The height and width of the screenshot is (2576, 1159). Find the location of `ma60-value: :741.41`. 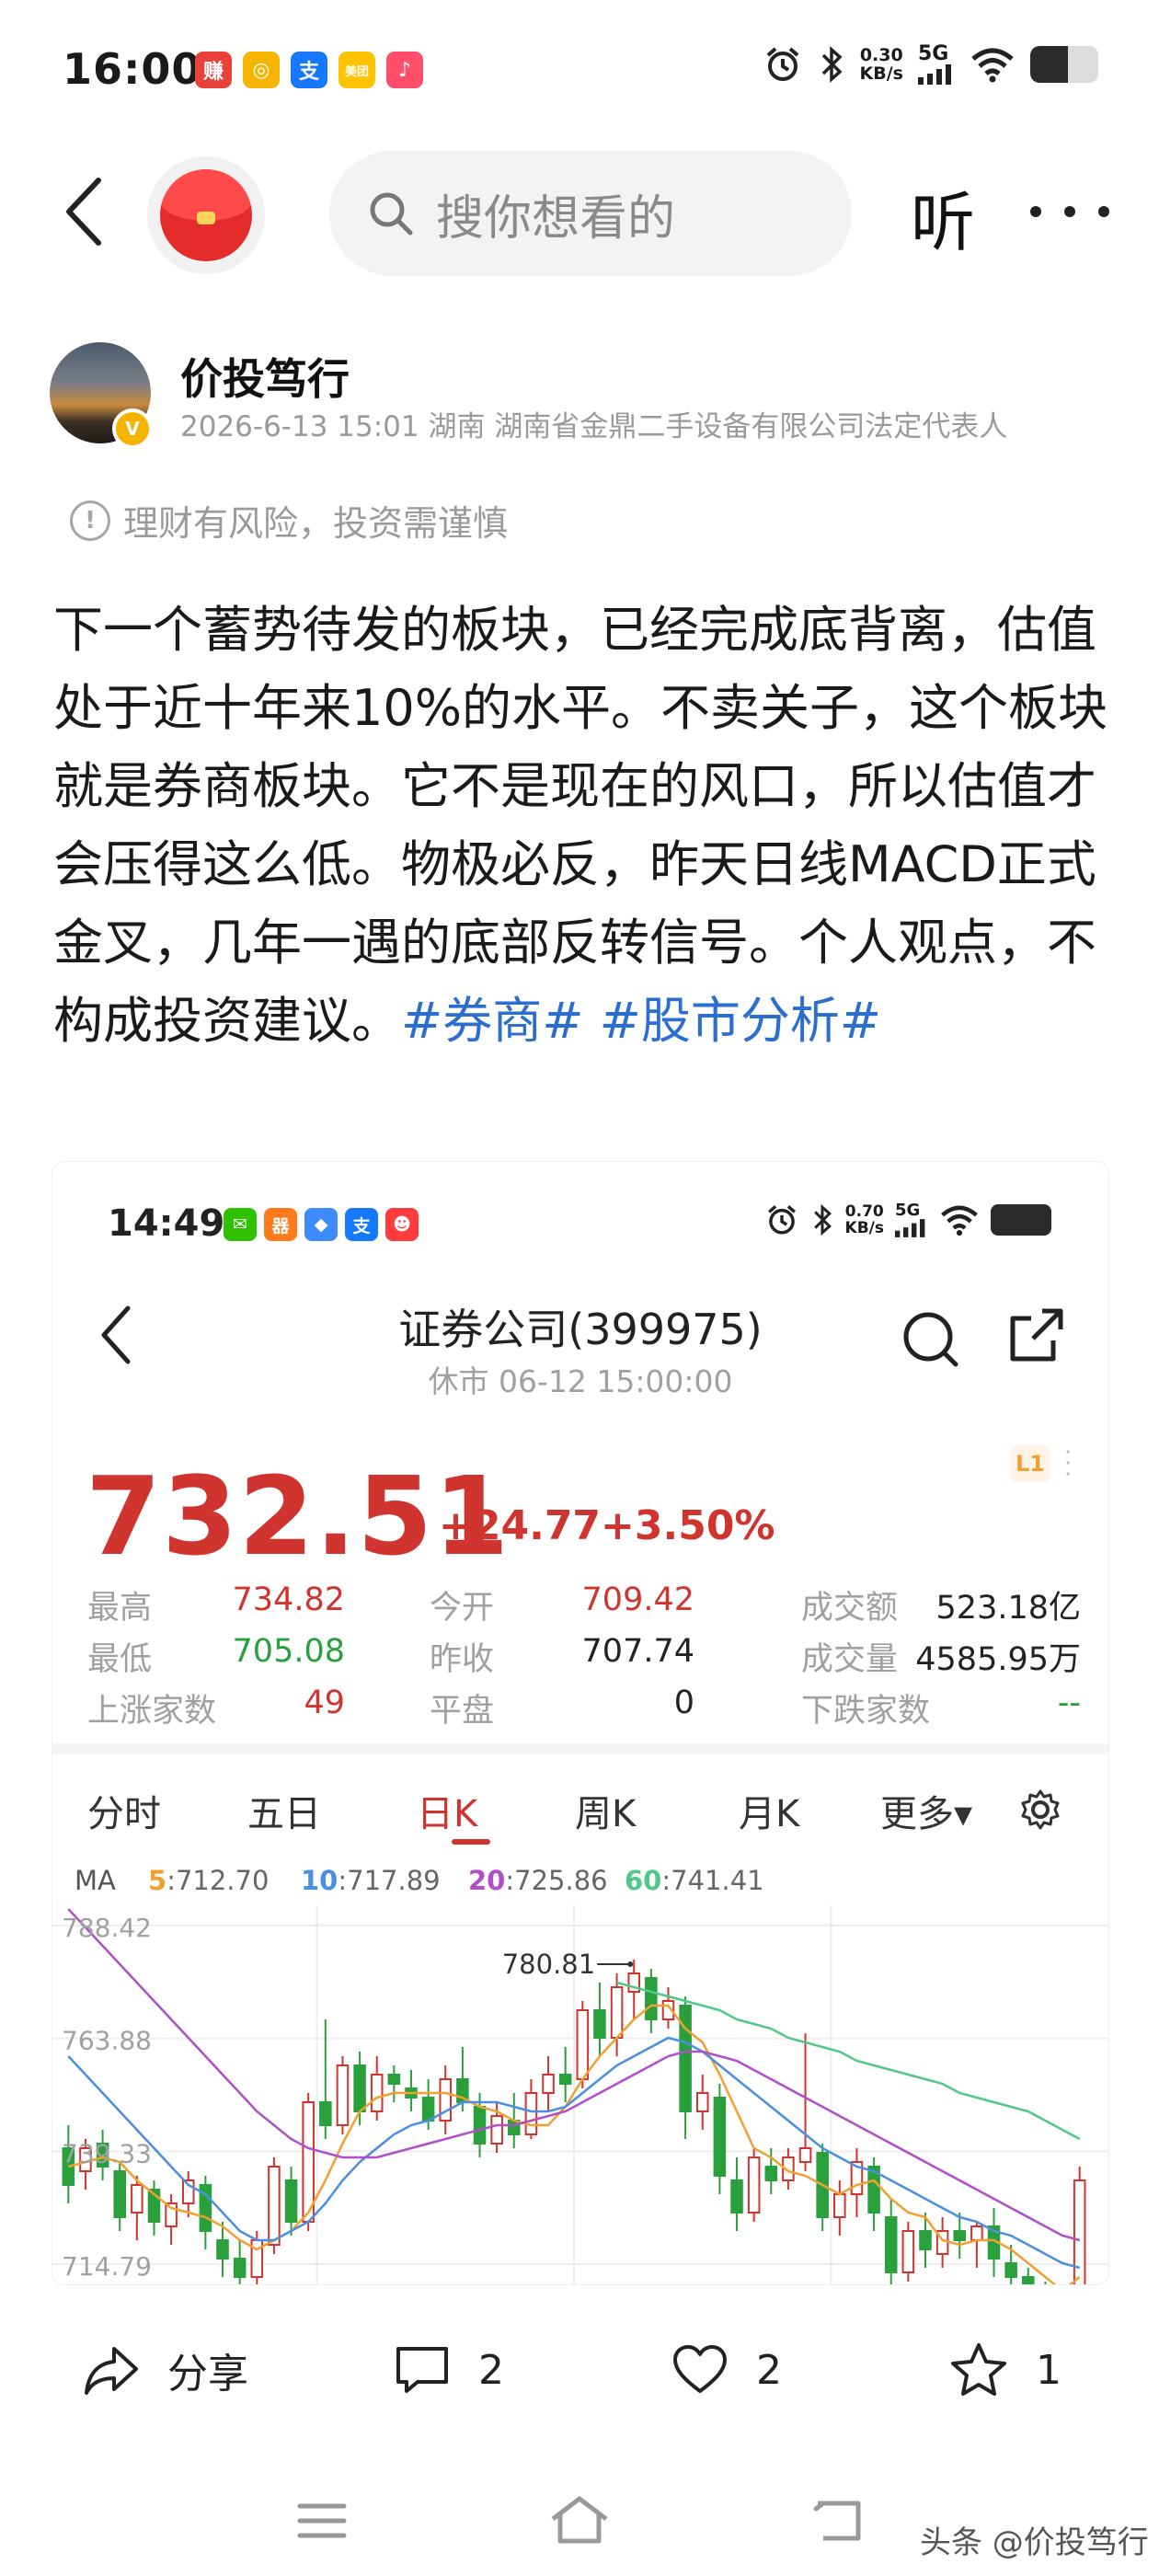

ma60-value: :741.41 is located at coordinates (712, 1880).